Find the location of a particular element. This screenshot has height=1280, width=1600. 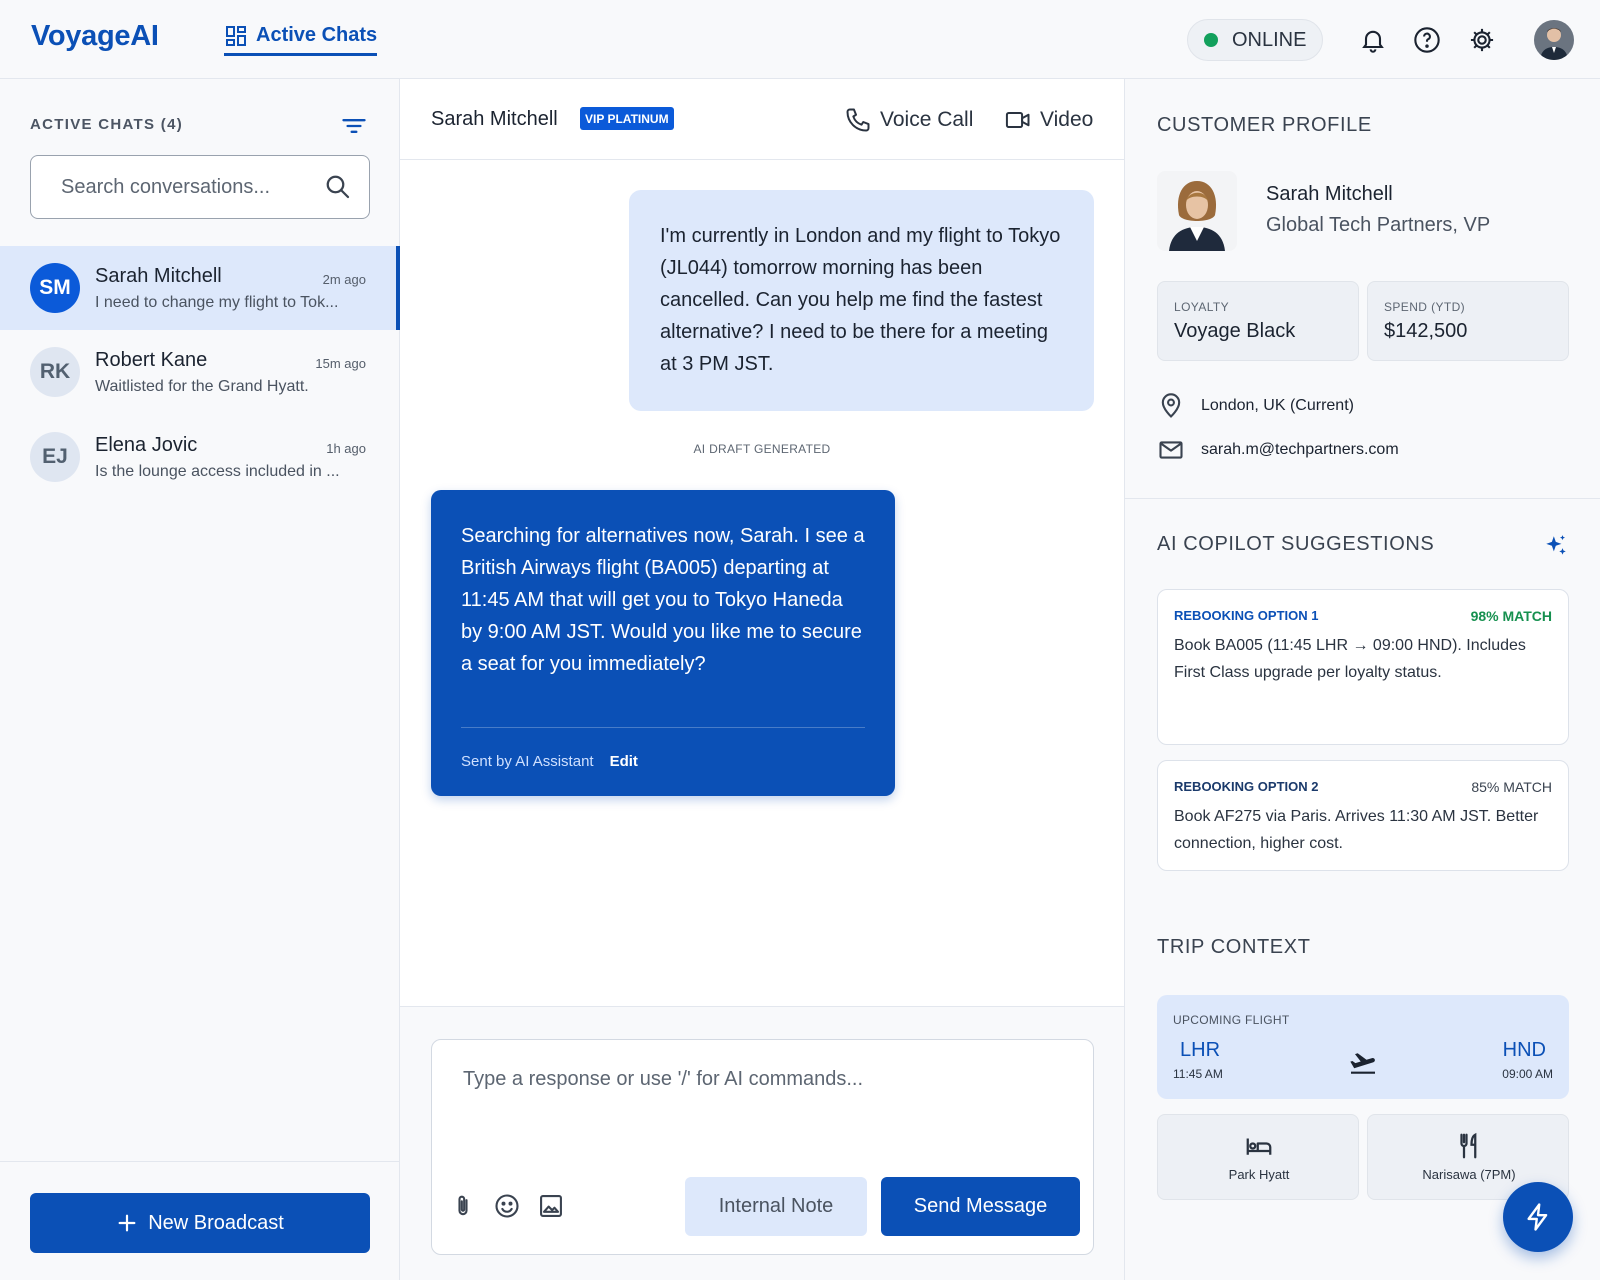

plane-takeoff-icon is located at coordinates (1363, 1061).